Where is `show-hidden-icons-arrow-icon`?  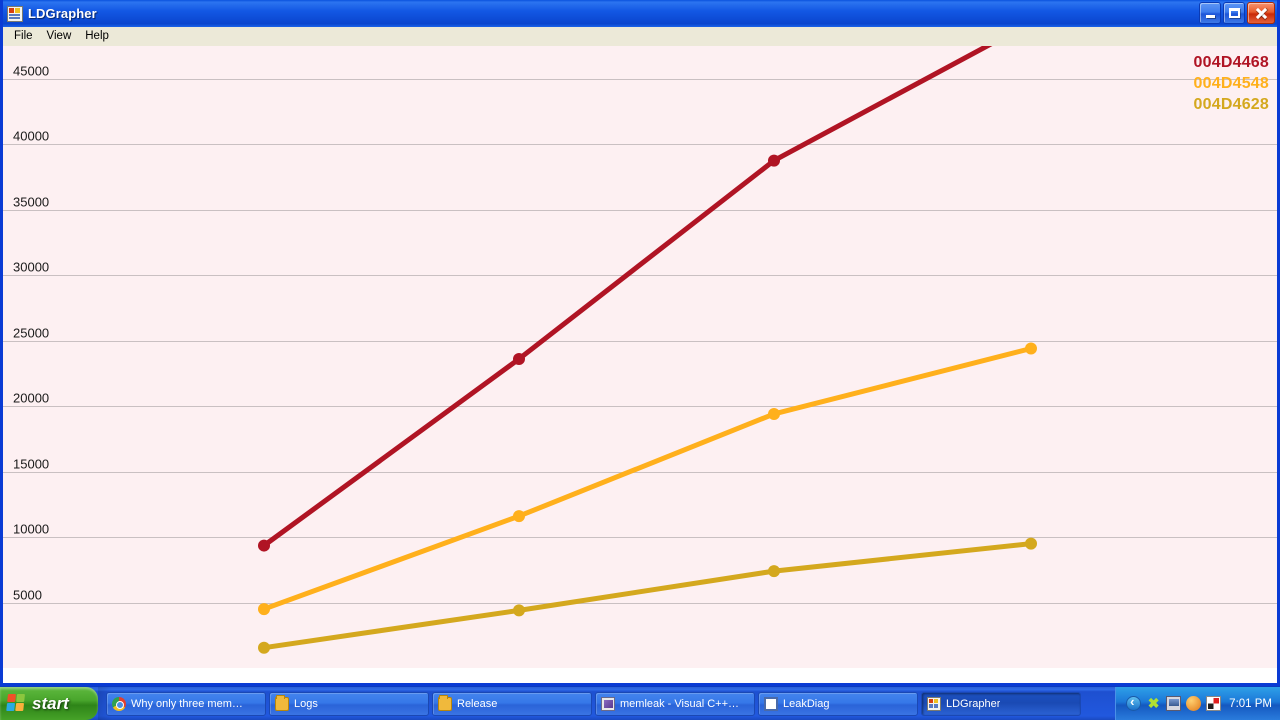
show-hidden-icons-arrow-icon is located at coordinates (1134, 702).